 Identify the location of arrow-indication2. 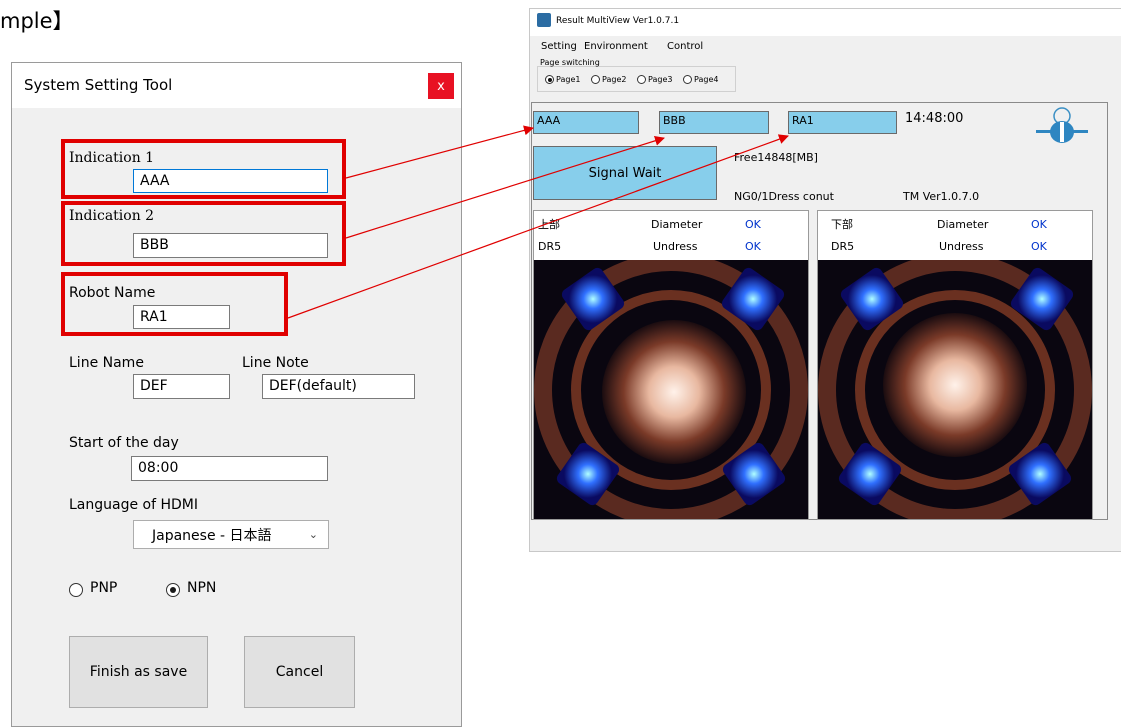
(505, 187).